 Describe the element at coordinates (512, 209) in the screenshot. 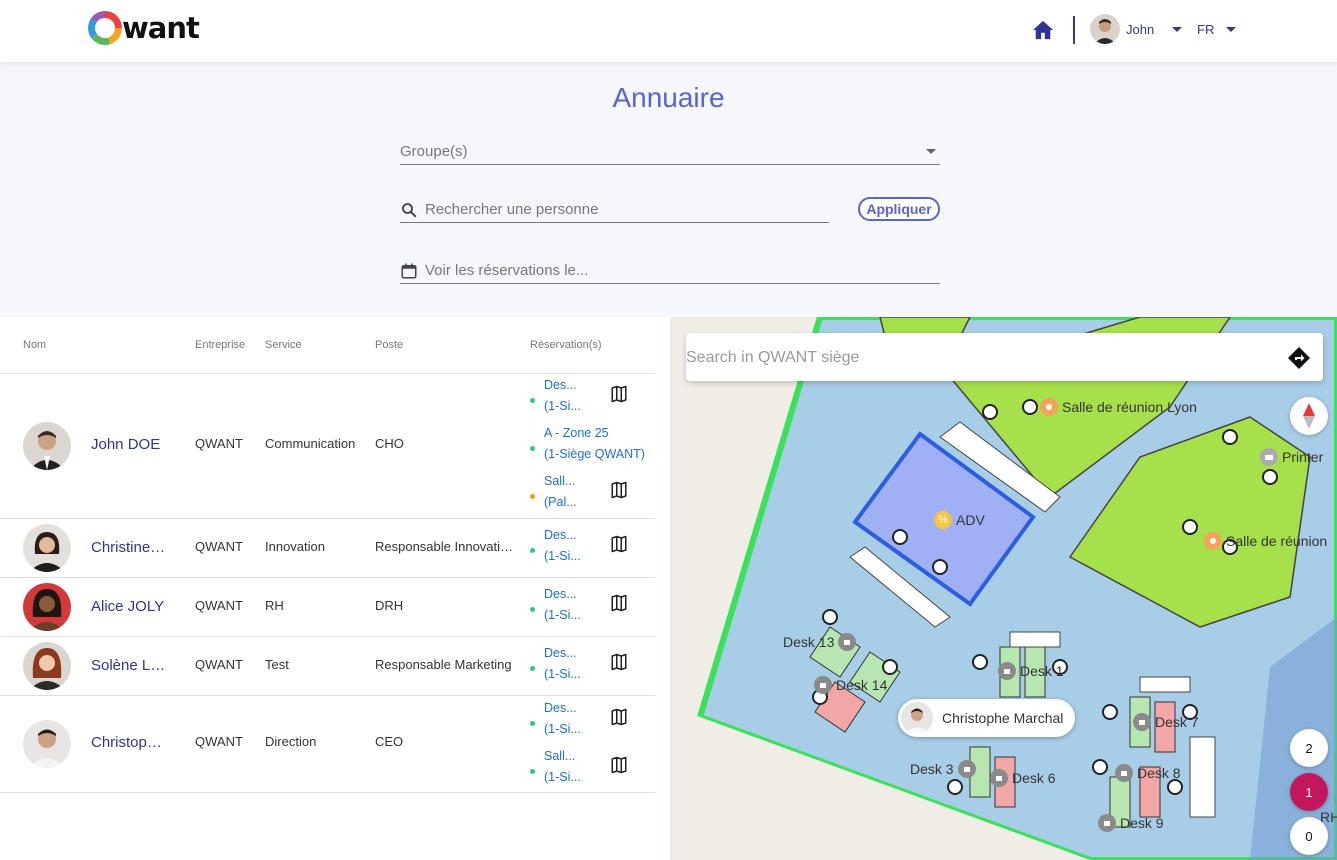

I see `search-placeholder: Rechercher une personne` at that location.